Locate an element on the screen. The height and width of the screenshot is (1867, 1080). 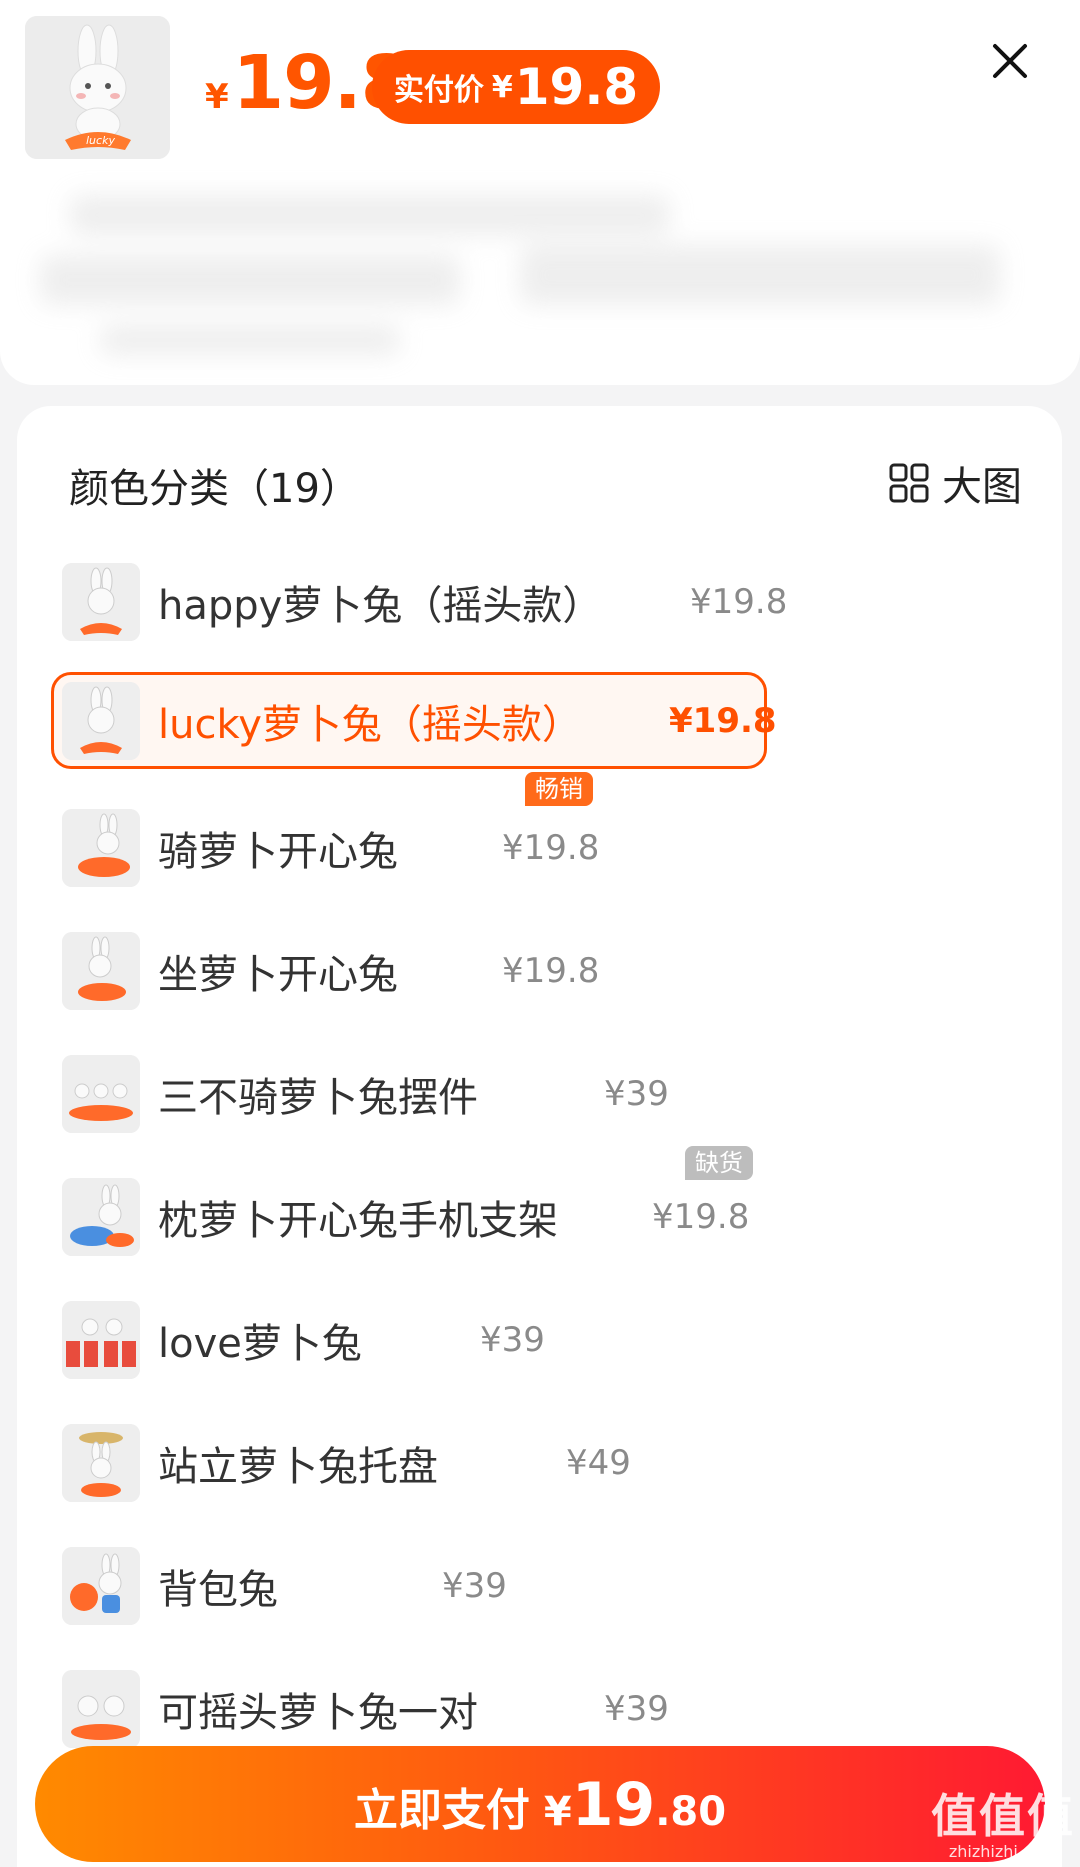
product-thumbnail: lucky is located at coordinates (97, 87).